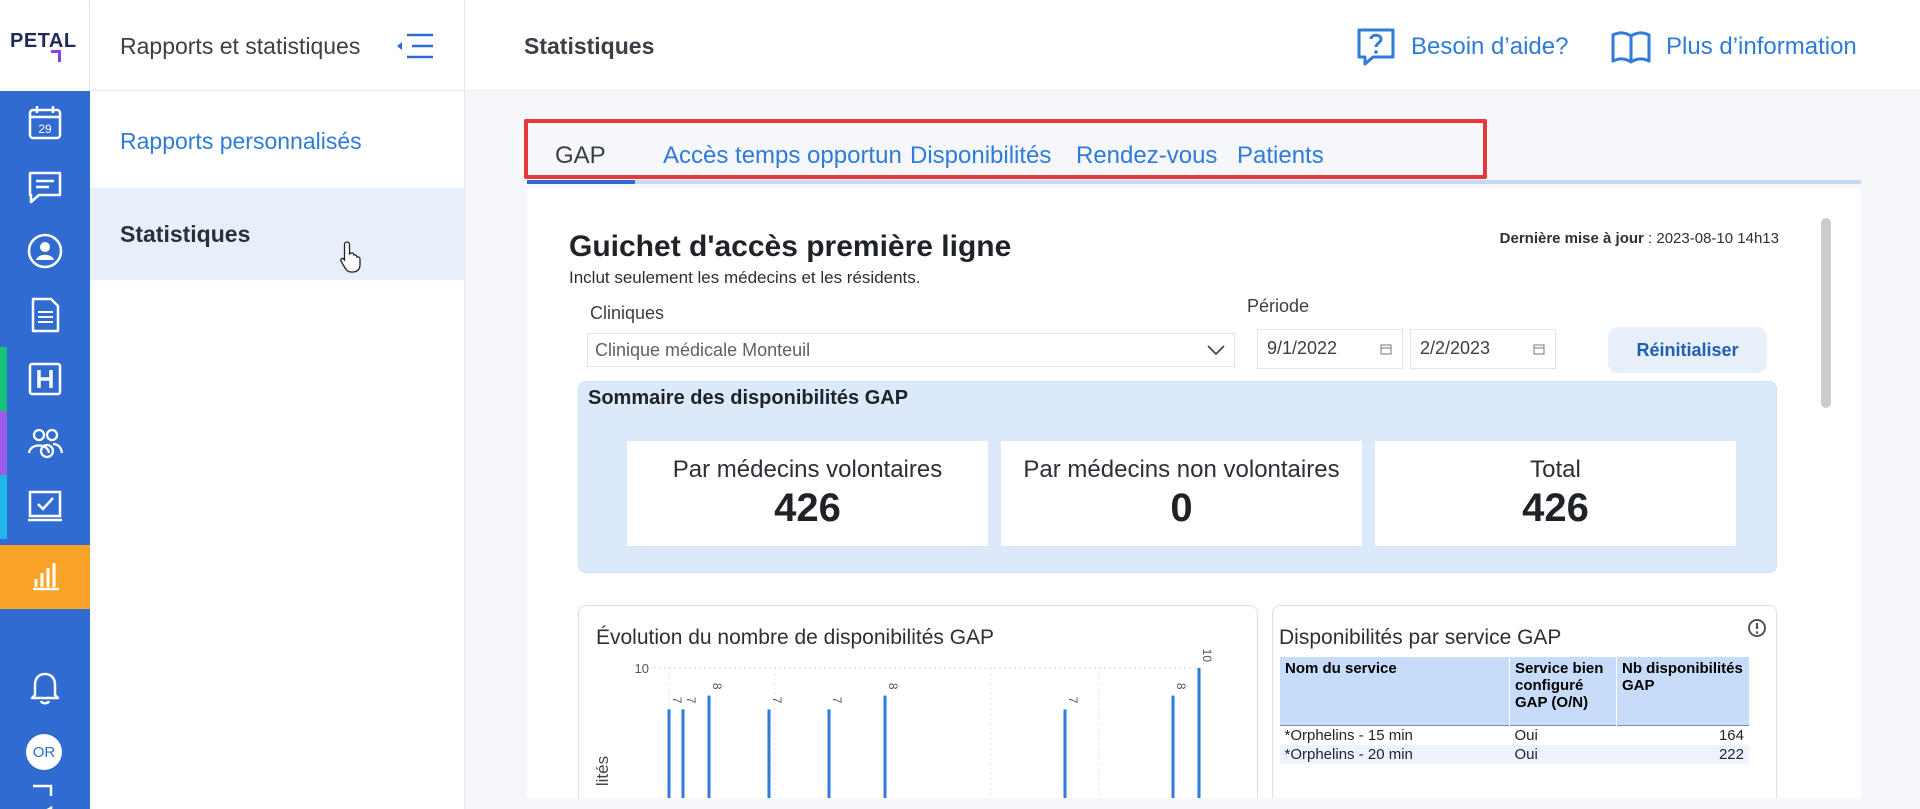 The image size is (1920, 809). Describe the element at coordinates (627, 313) in the screenshot. I see `clinics-label: Cliniques` at that location.